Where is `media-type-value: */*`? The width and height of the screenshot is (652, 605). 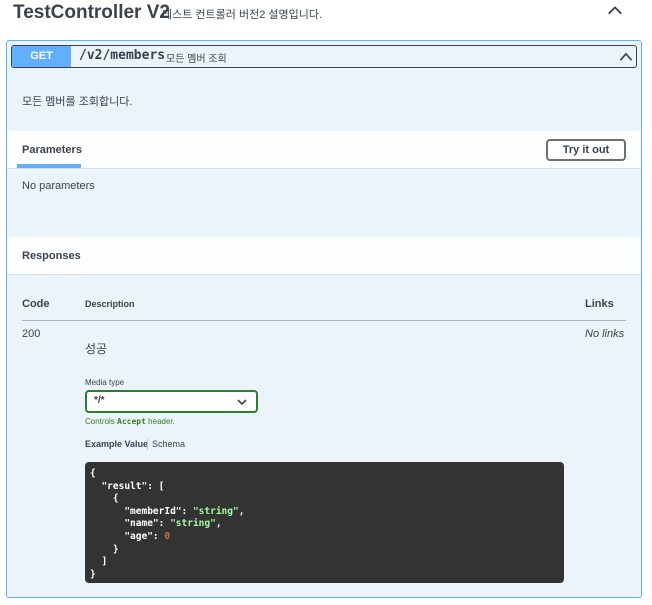 media-type-value: */* is located at coordinates (99, 400).